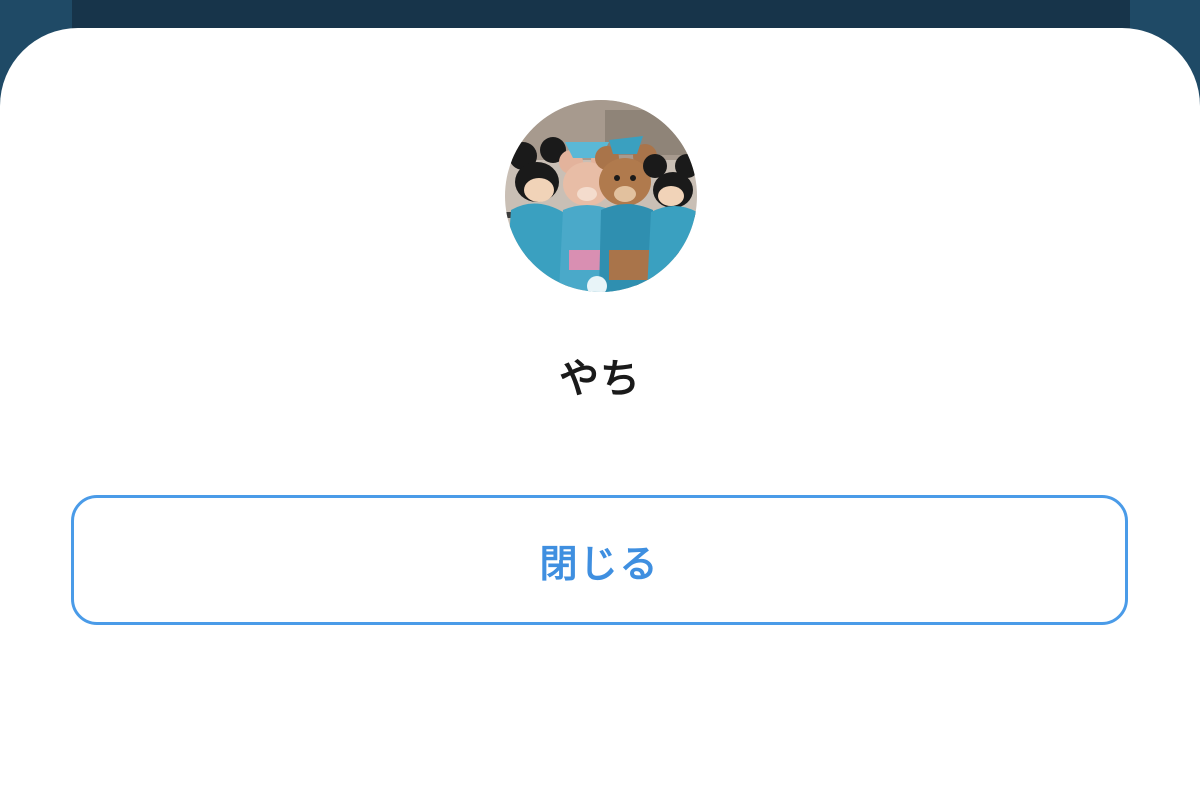  I want to click on avatar-photo-icon, so click(601, 196).